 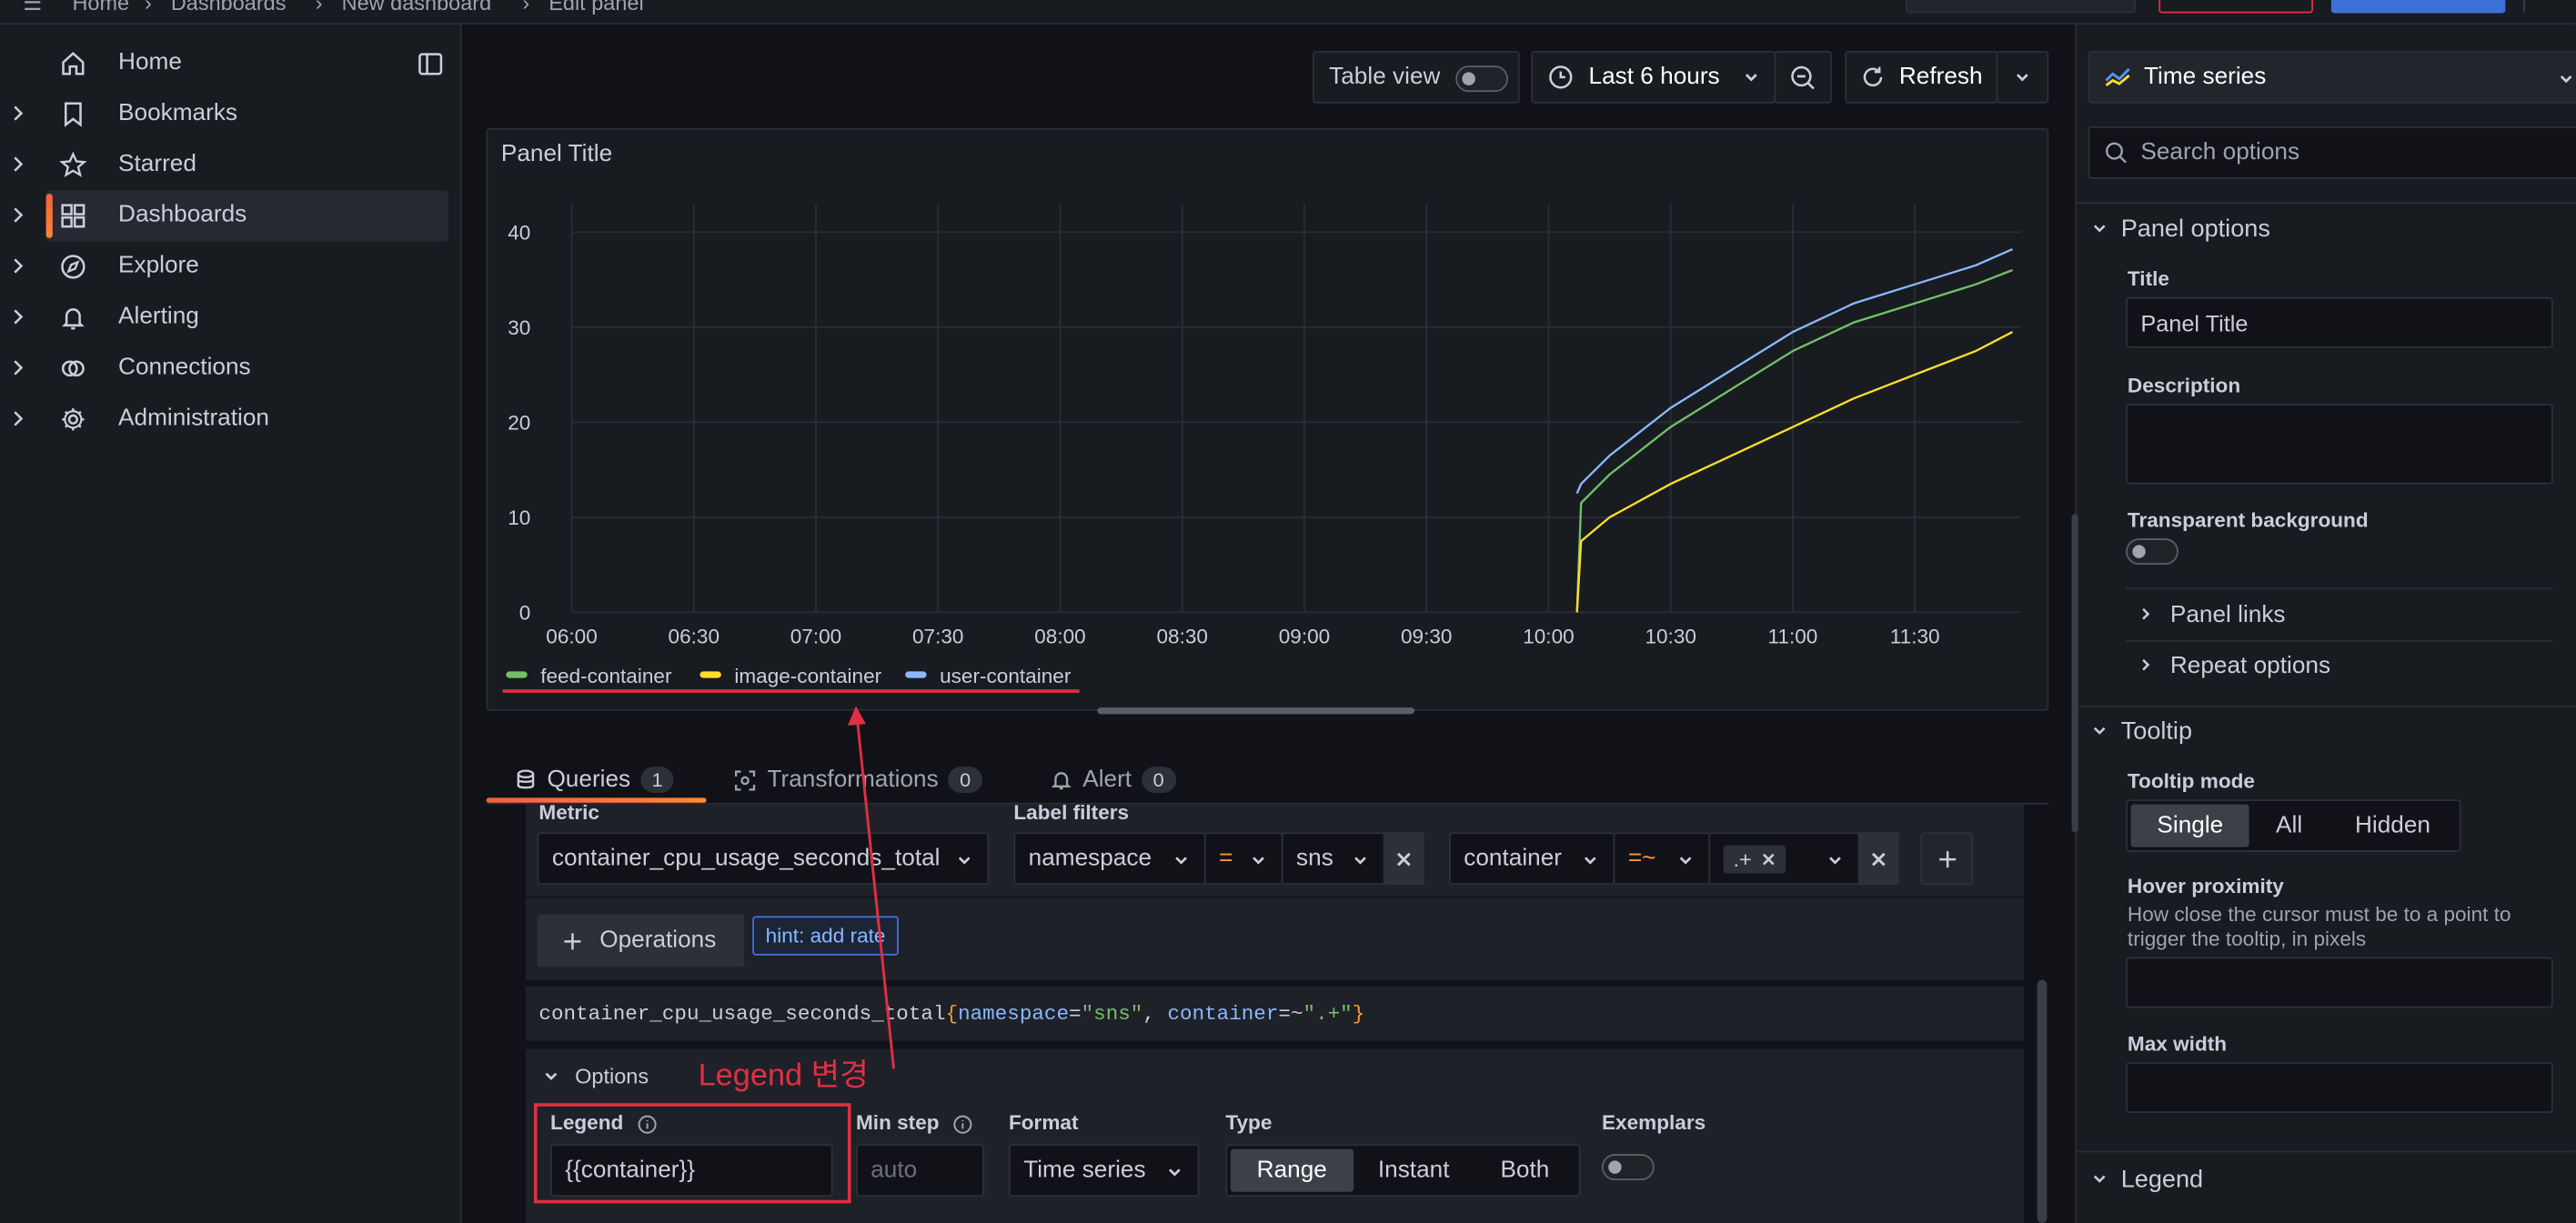 What do you see at coordinates (2116, 152) in the screenshot?
I see `search-icon` at bounding box center [2116, 152].